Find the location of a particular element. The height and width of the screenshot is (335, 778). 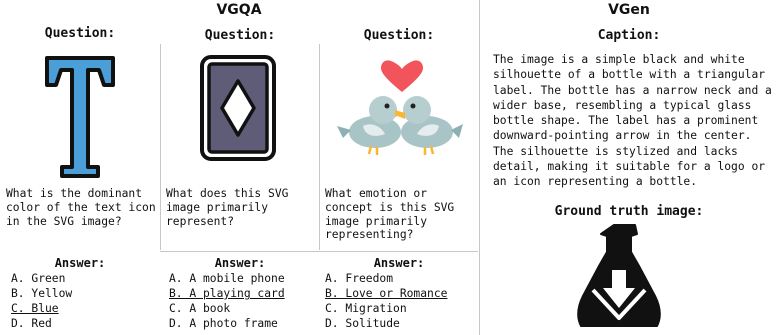

answer-option: B. Yellow is located at coordinates (42, 293).